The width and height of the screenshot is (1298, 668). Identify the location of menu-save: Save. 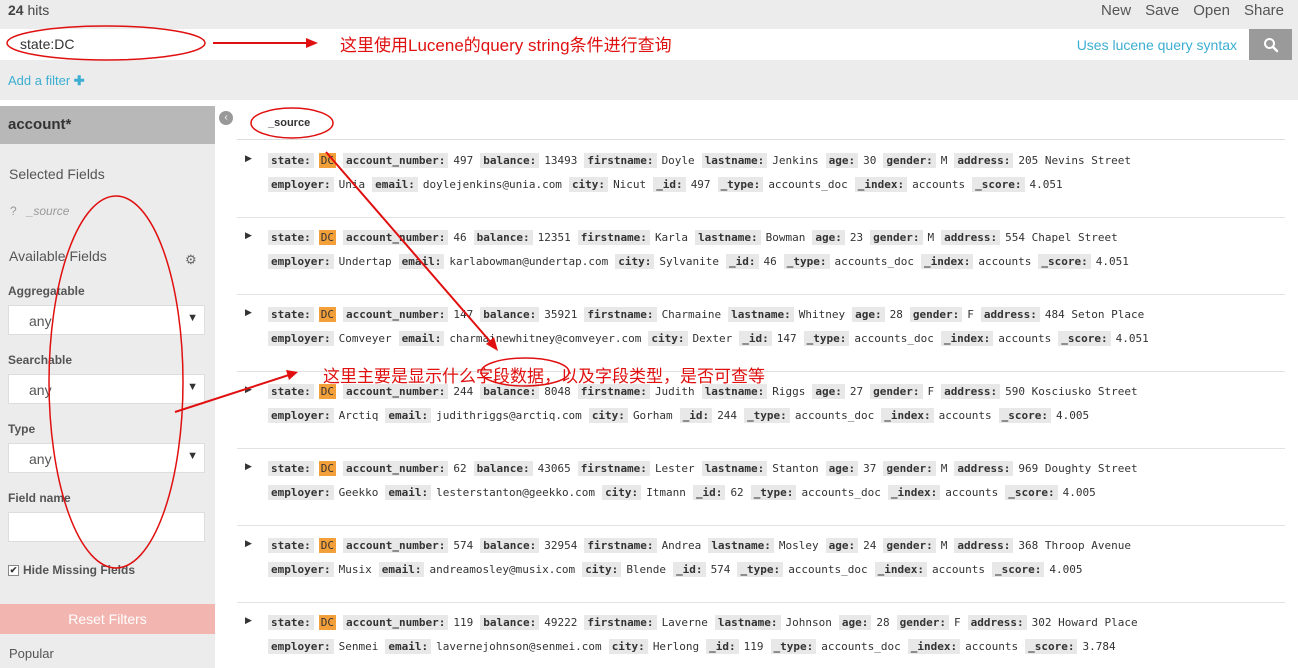
(1162, 10).